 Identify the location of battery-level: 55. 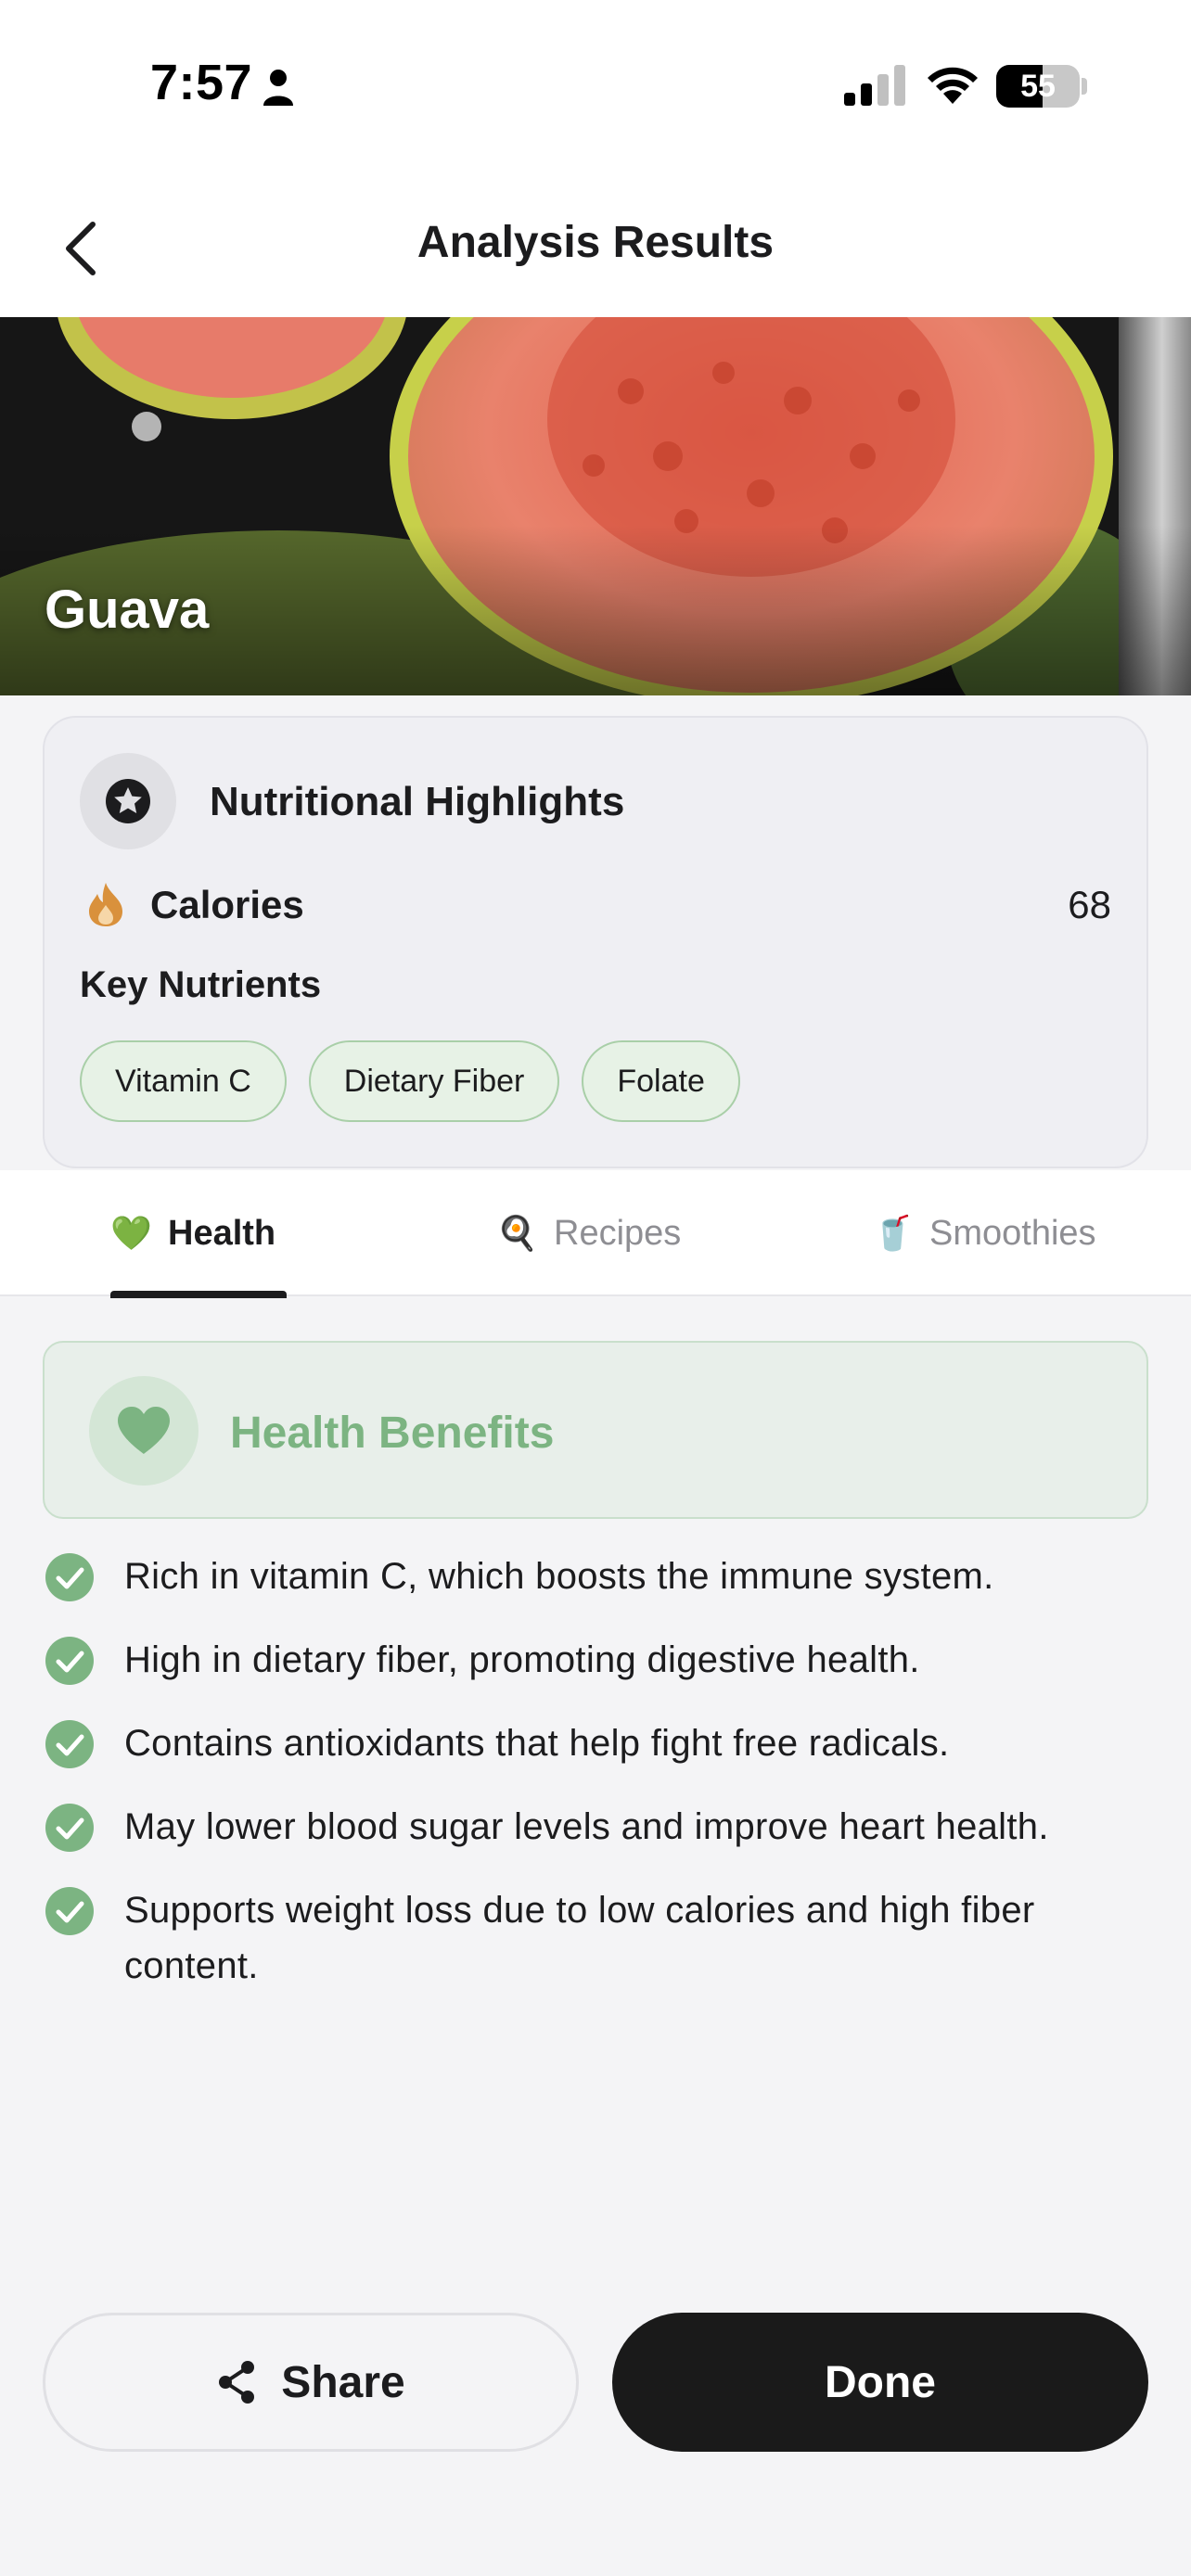
(1038, 87).